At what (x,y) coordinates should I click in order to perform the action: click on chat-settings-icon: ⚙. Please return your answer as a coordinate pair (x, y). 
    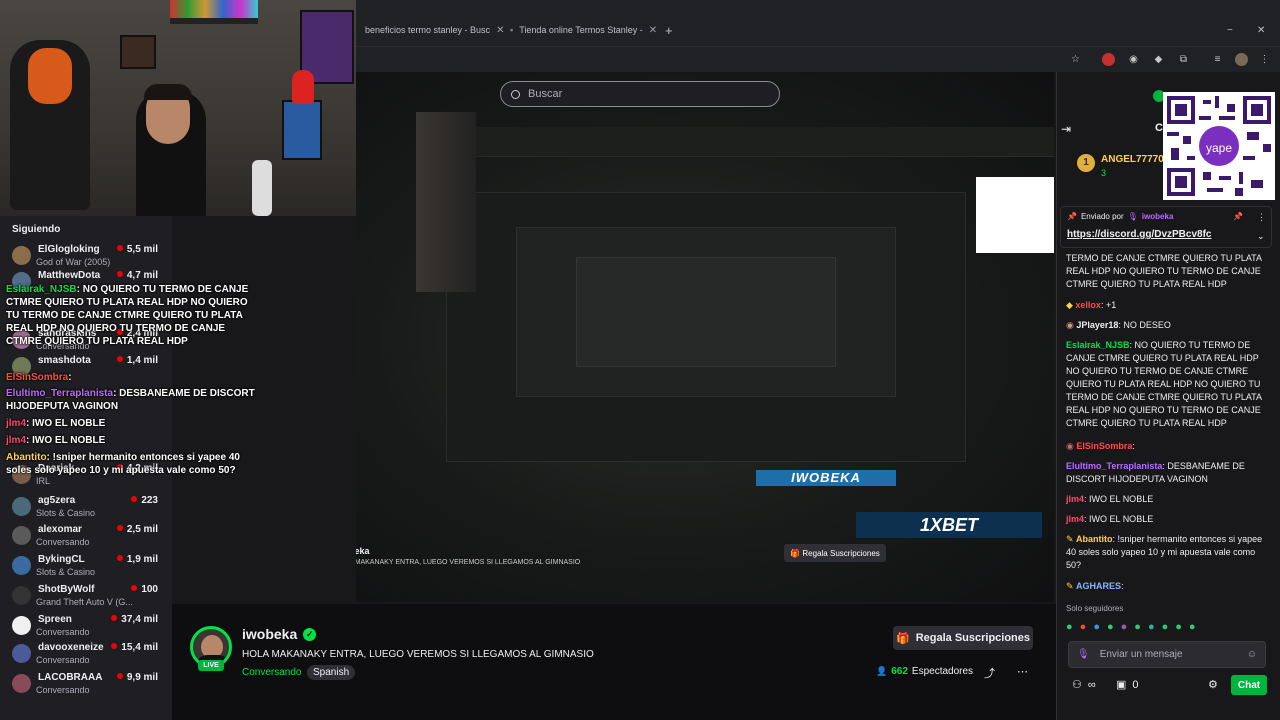
    Looking at the image, I should click on (1213, 684).